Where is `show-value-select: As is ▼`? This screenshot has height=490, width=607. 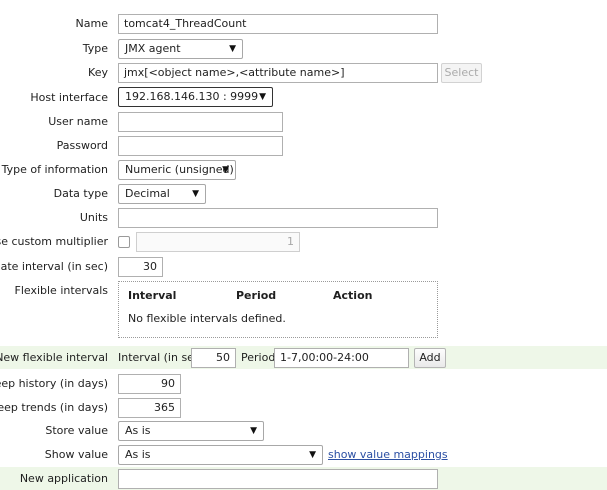
show-value-select: As is ▼ is located at coordinates (220, 455).